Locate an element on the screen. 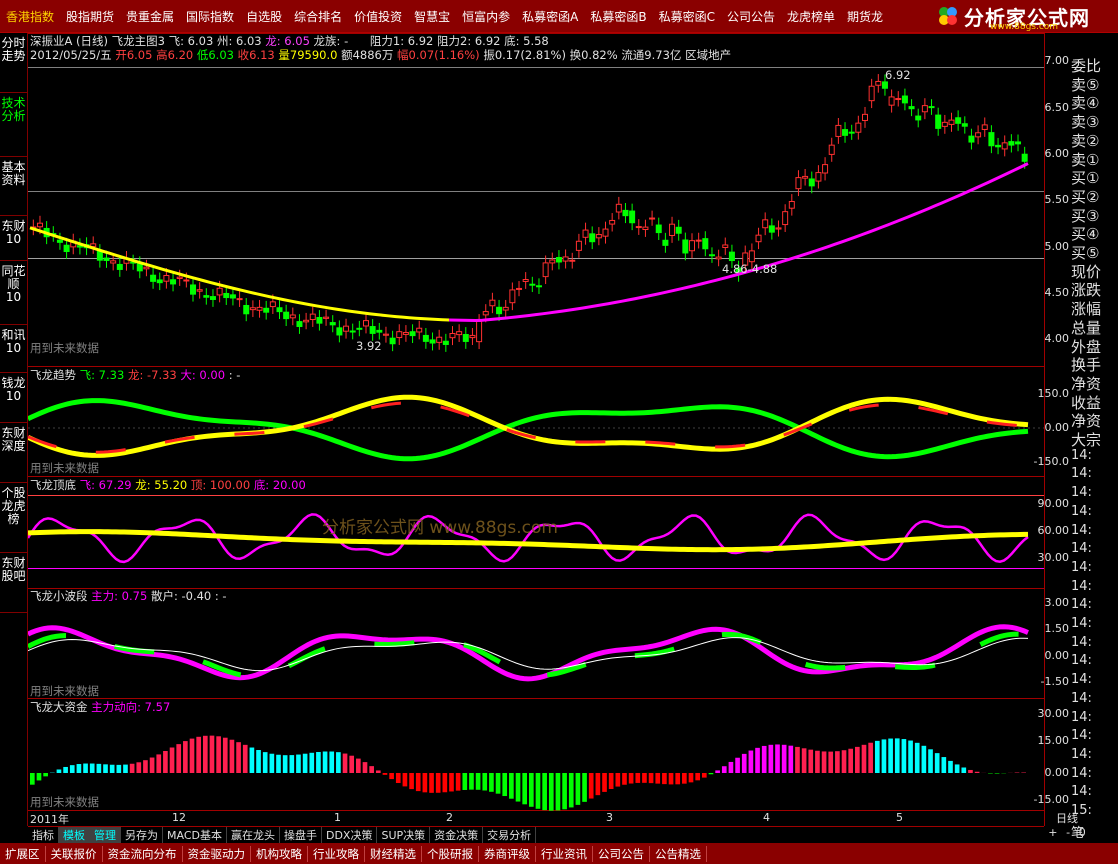 Image resolution: width=1118 pixels, height=864 pixels. zoom-reset-button: 0 is located at coordinates (1082, 834).